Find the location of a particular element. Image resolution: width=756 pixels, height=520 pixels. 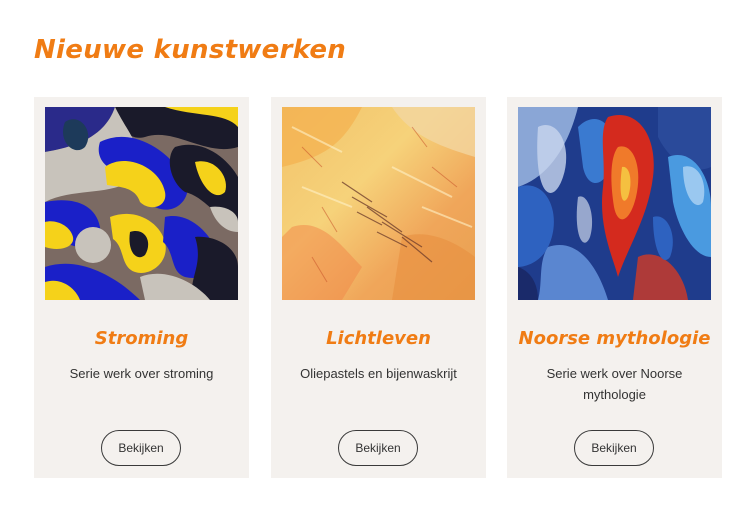

artwork-title: Lichtleven is located at coordinates (378, 338).